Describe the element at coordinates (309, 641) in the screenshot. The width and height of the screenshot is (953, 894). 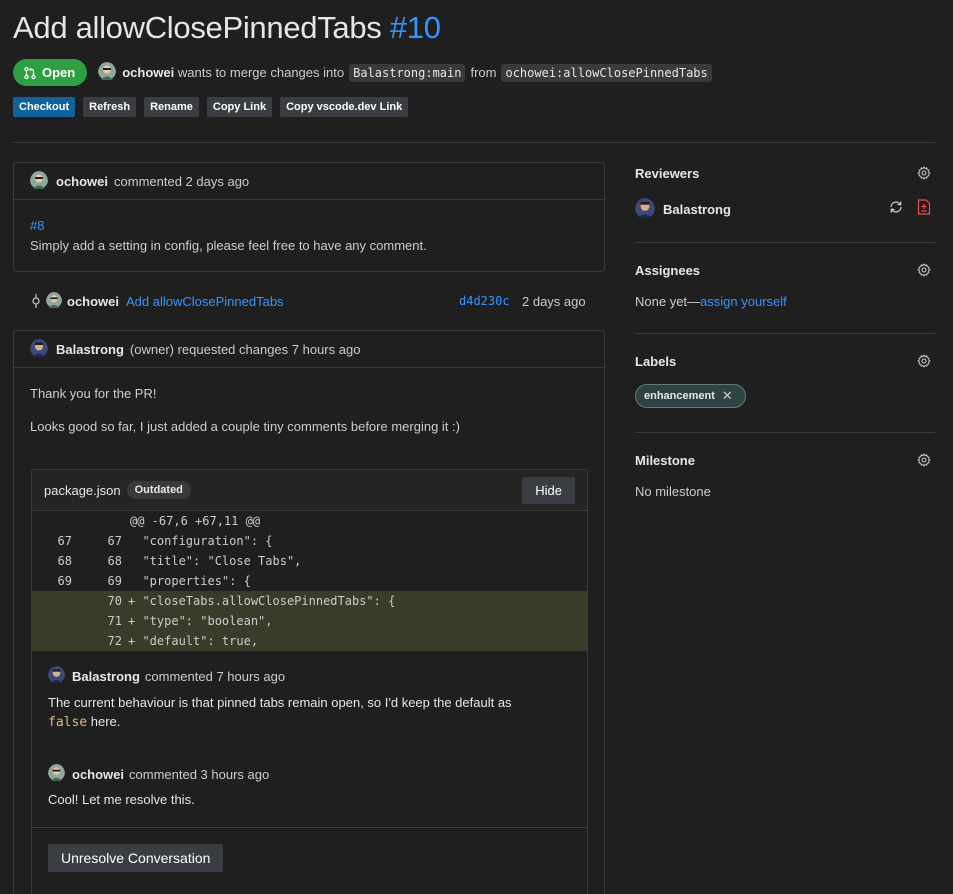
I see `diff-line: 72 + "default": true,` at that location.